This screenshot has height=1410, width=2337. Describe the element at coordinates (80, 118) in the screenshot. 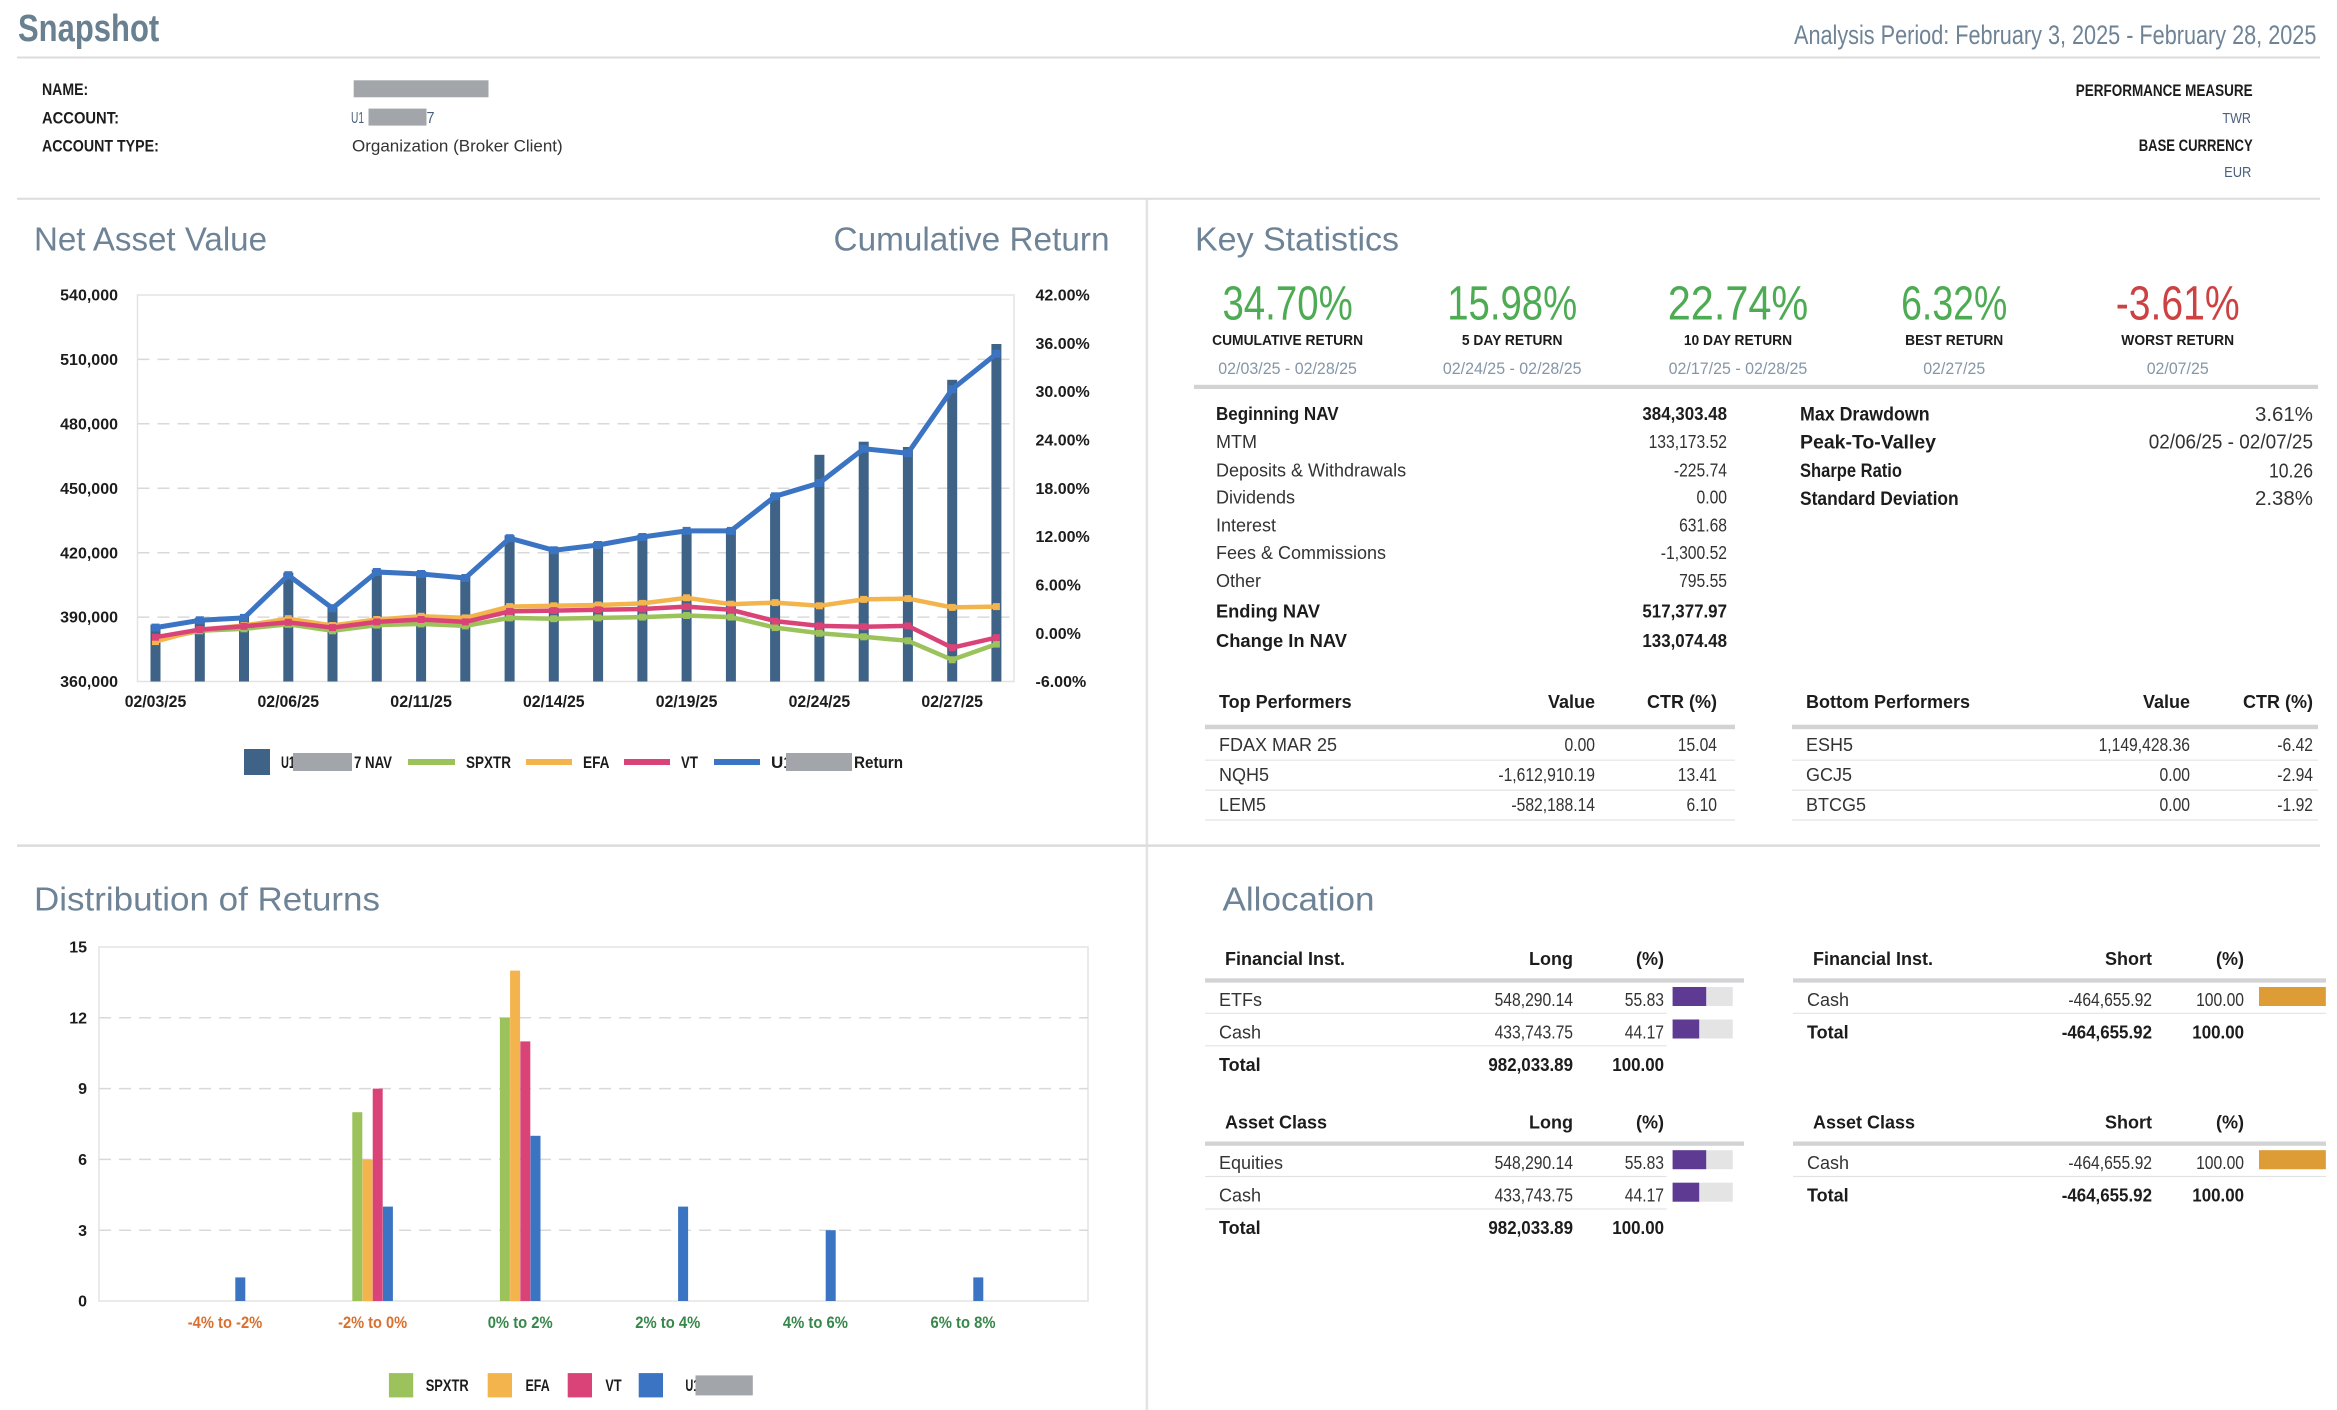

I see `svg-text: ACCOUNT:` at that location.